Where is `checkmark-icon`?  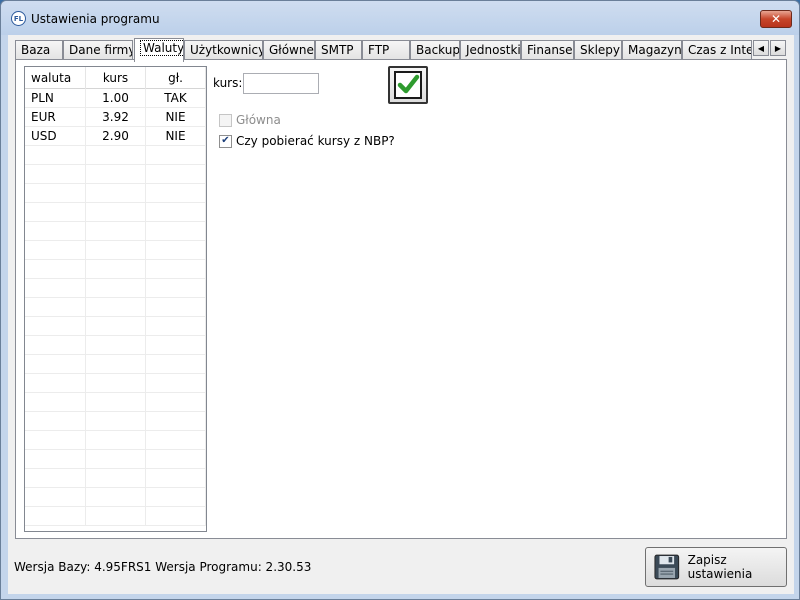
checkmark-icon is located at coordinates (408, 85).